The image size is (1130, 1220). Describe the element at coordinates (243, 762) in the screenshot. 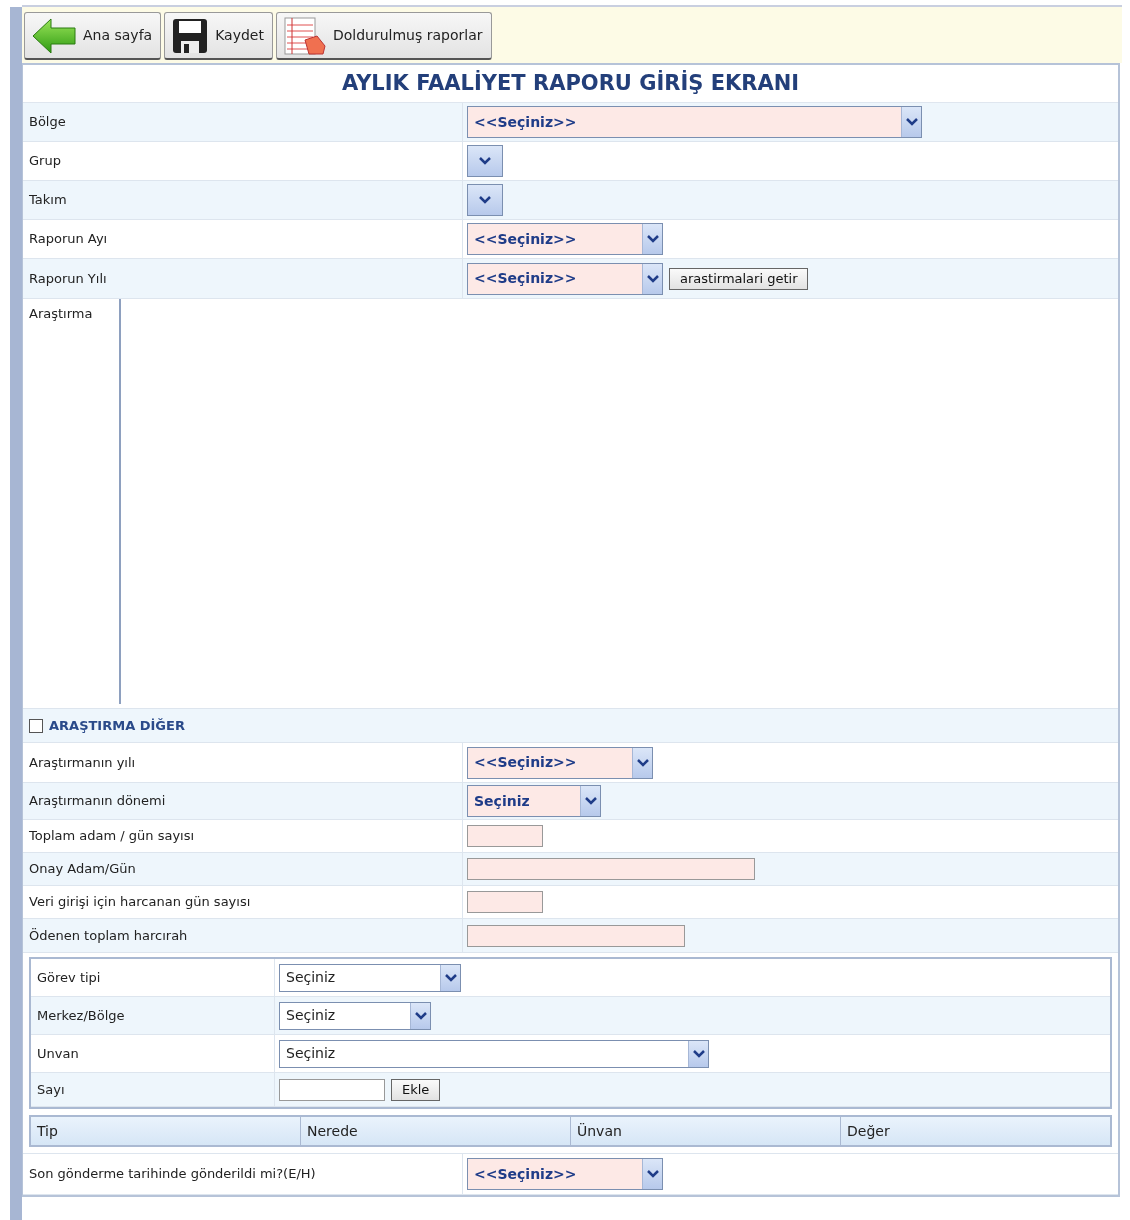

I see `field-label: Araştırmanın yılı` at that location.